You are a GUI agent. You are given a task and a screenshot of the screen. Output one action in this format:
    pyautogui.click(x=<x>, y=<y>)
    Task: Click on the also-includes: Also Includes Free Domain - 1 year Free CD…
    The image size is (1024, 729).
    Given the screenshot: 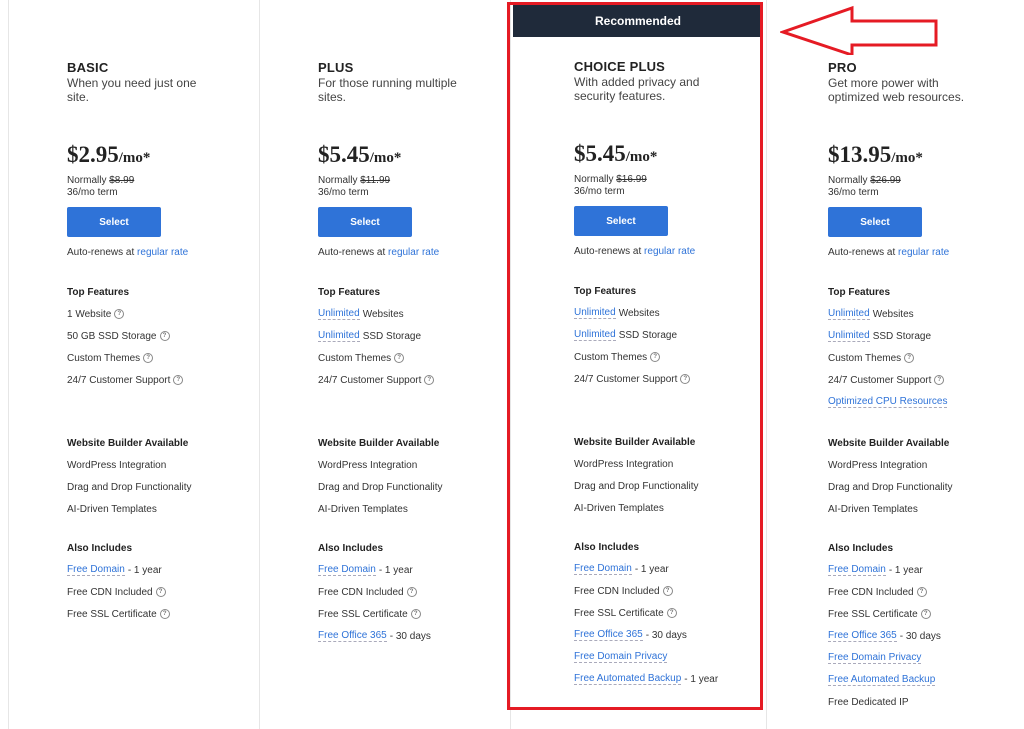 What is the action you would take?
    pyautogui.click(x=118, y=581)
    